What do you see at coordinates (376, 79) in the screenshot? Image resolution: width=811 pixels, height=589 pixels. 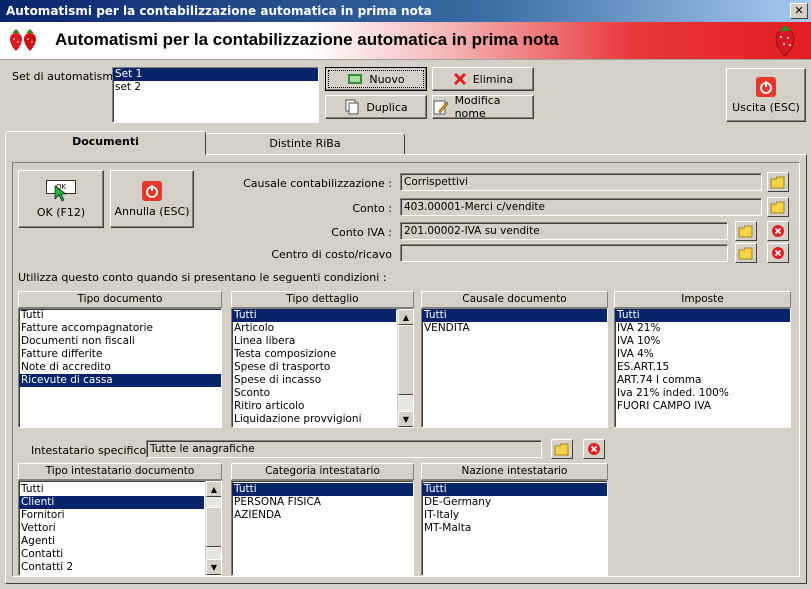 I see `nuovo-button: Nuovo` at bounding box center [376, 79].